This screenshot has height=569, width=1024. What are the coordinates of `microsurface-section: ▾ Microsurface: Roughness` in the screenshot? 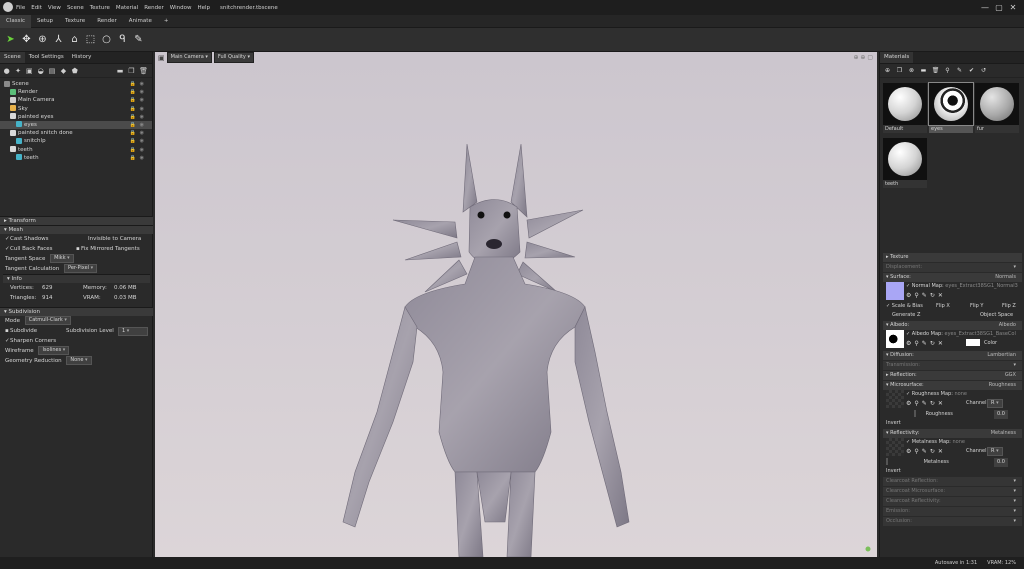 It's located at (952, 385).